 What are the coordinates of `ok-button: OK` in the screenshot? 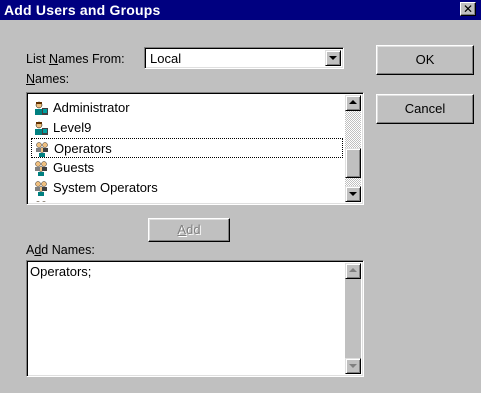 It's located at (425, 60).